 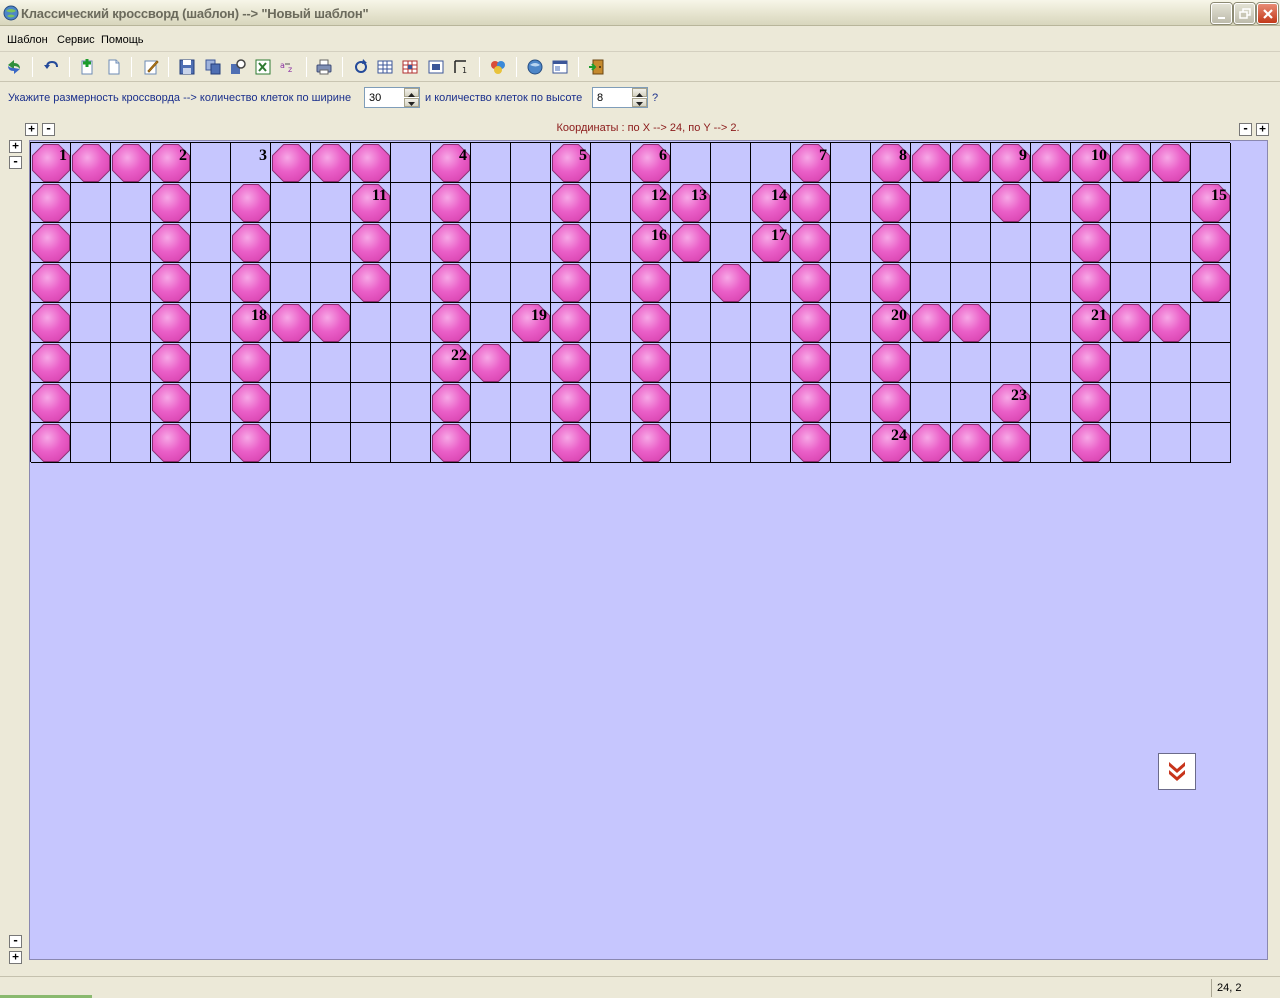 I want to click on close-button, so click(x=1267, y=13).